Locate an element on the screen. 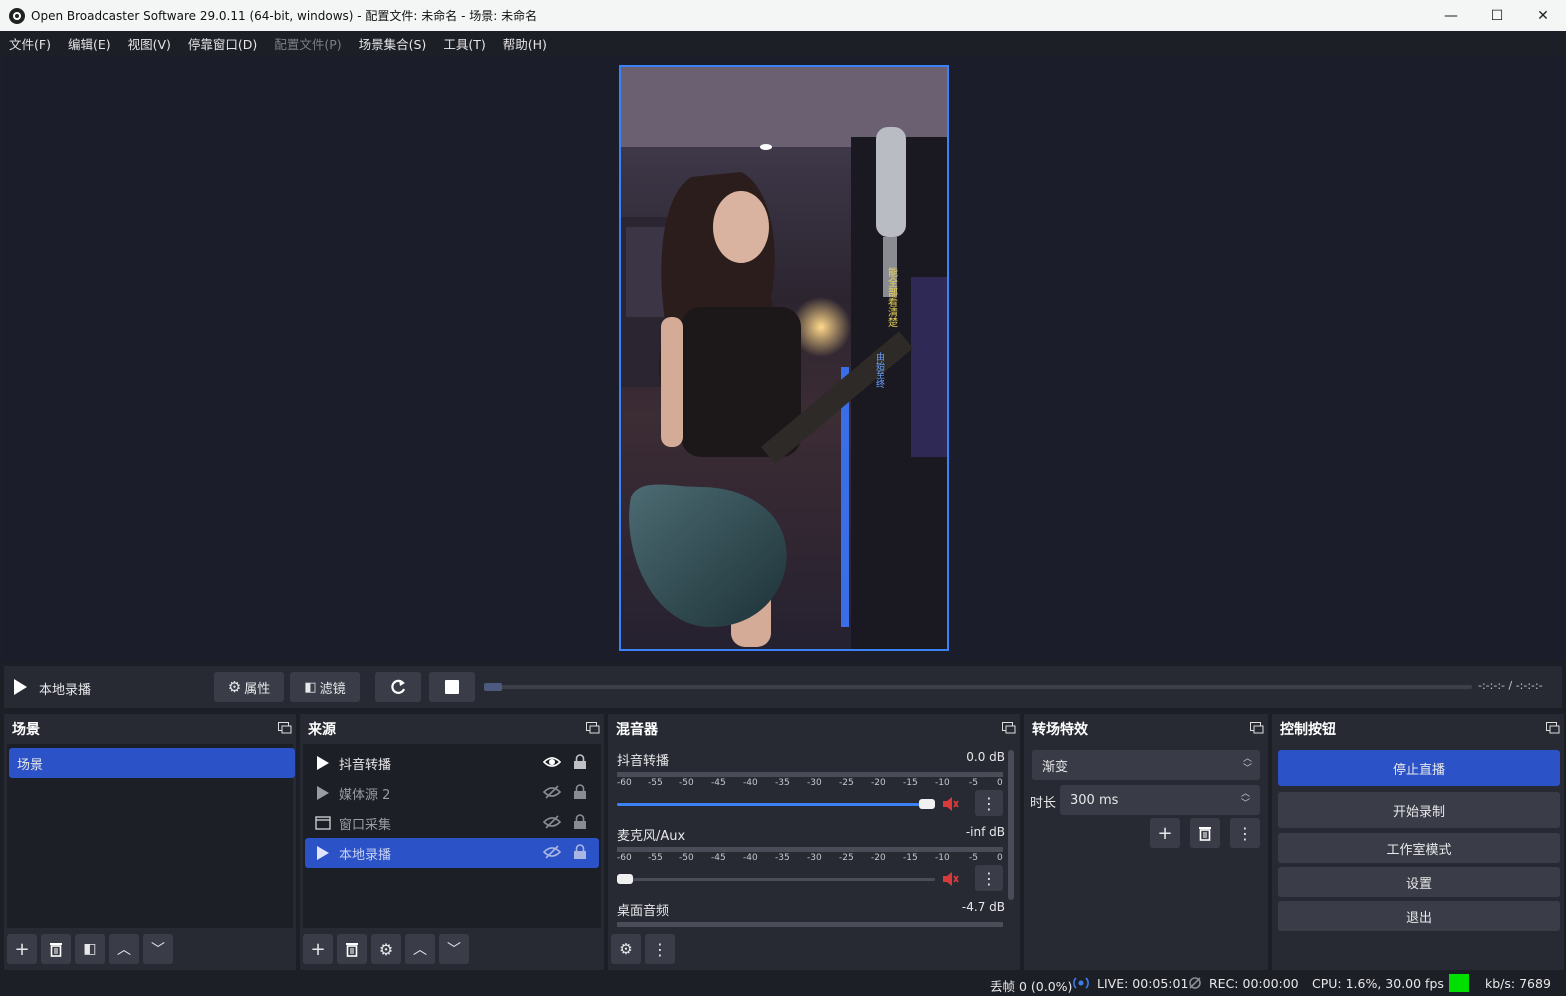 The image size is (1566, 996). preview-scene-image: 能全部看清楚 由始至终 is located at coordinates (784, 358).